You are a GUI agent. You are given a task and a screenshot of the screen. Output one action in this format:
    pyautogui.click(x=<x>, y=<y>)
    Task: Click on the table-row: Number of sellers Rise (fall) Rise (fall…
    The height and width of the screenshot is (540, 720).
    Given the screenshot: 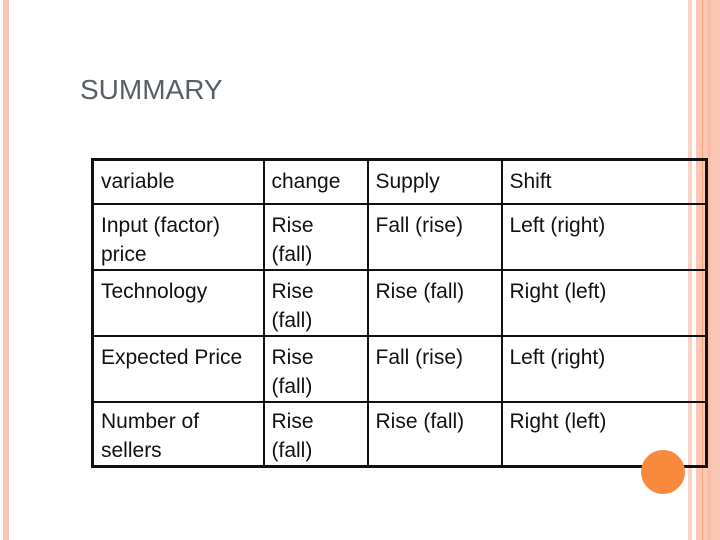 What is the action you would take?
    pyautogui.click(x=399, y=434)
    